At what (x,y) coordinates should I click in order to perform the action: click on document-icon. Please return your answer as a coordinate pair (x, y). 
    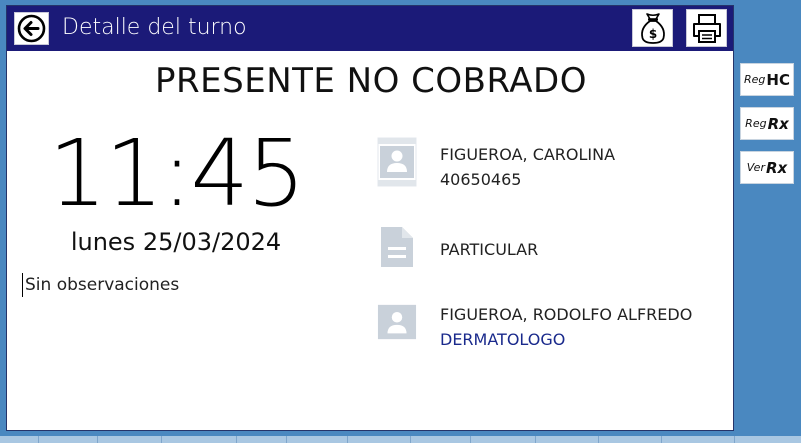
    Looking at the image, I should click on (397, 247).